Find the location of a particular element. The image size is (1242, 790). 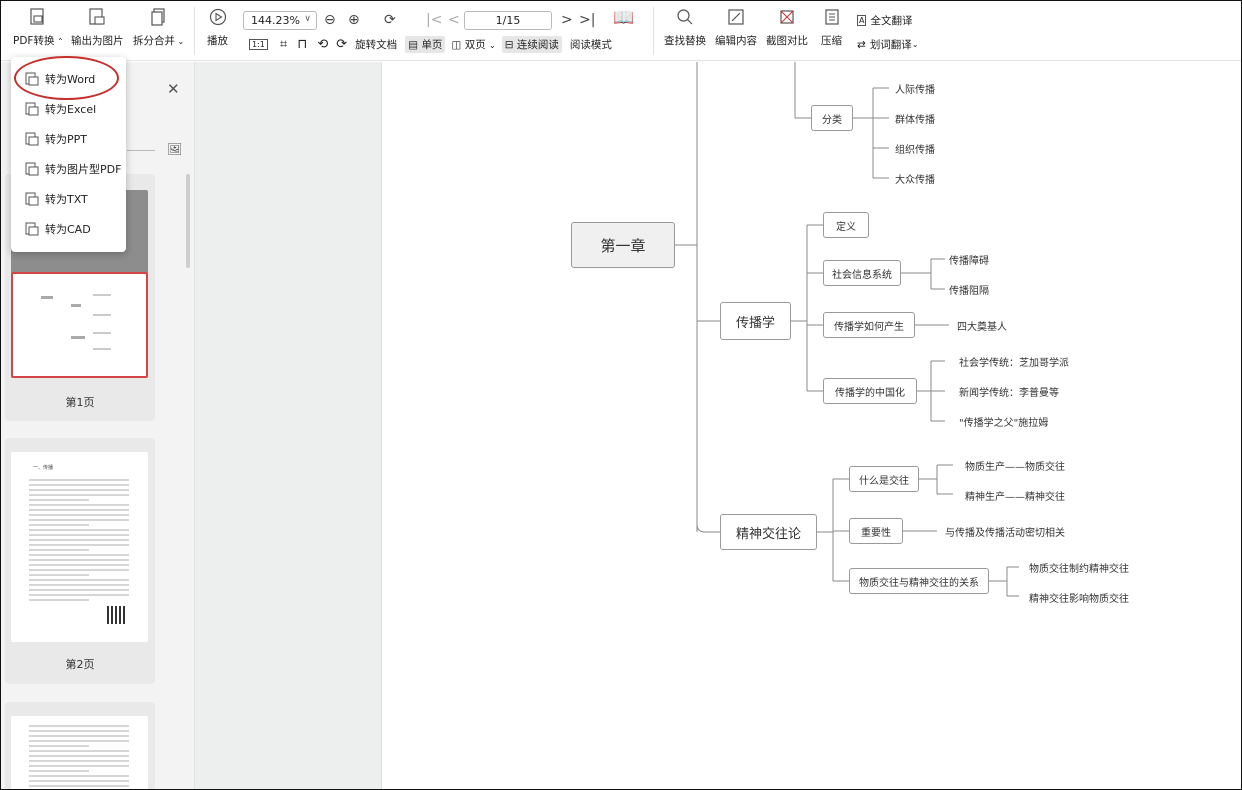

zoom-out-icon: ⊖ is located at coordinates (330, 20).